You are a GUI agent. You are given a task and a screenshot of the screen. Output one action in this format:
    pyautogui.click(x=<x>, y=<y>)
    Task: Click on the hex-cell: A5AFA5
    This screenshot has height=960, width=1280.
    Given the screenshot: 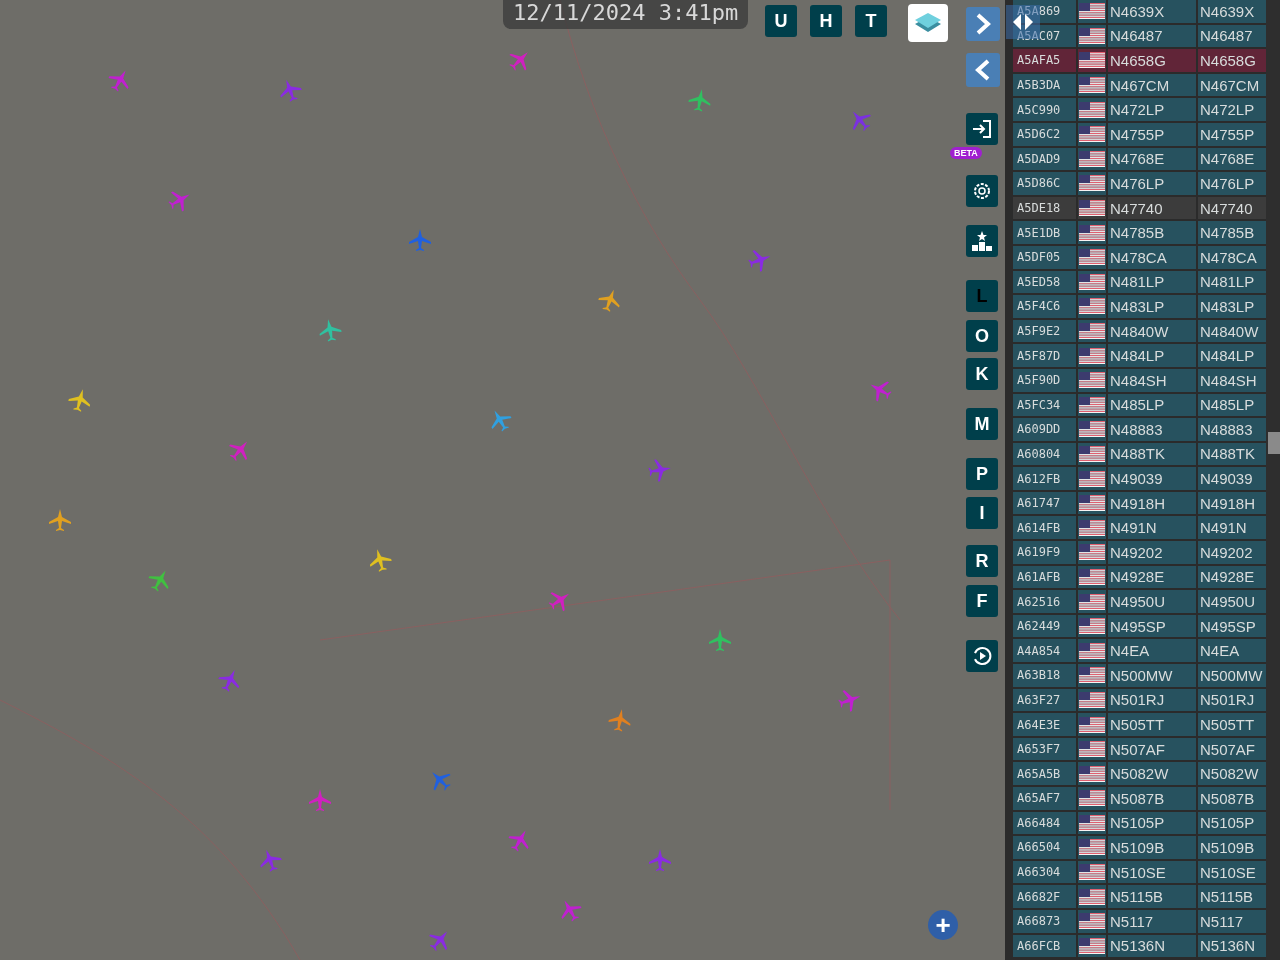 What is the action you would take?
    pyautogui.click(x=1044, y=60)
    